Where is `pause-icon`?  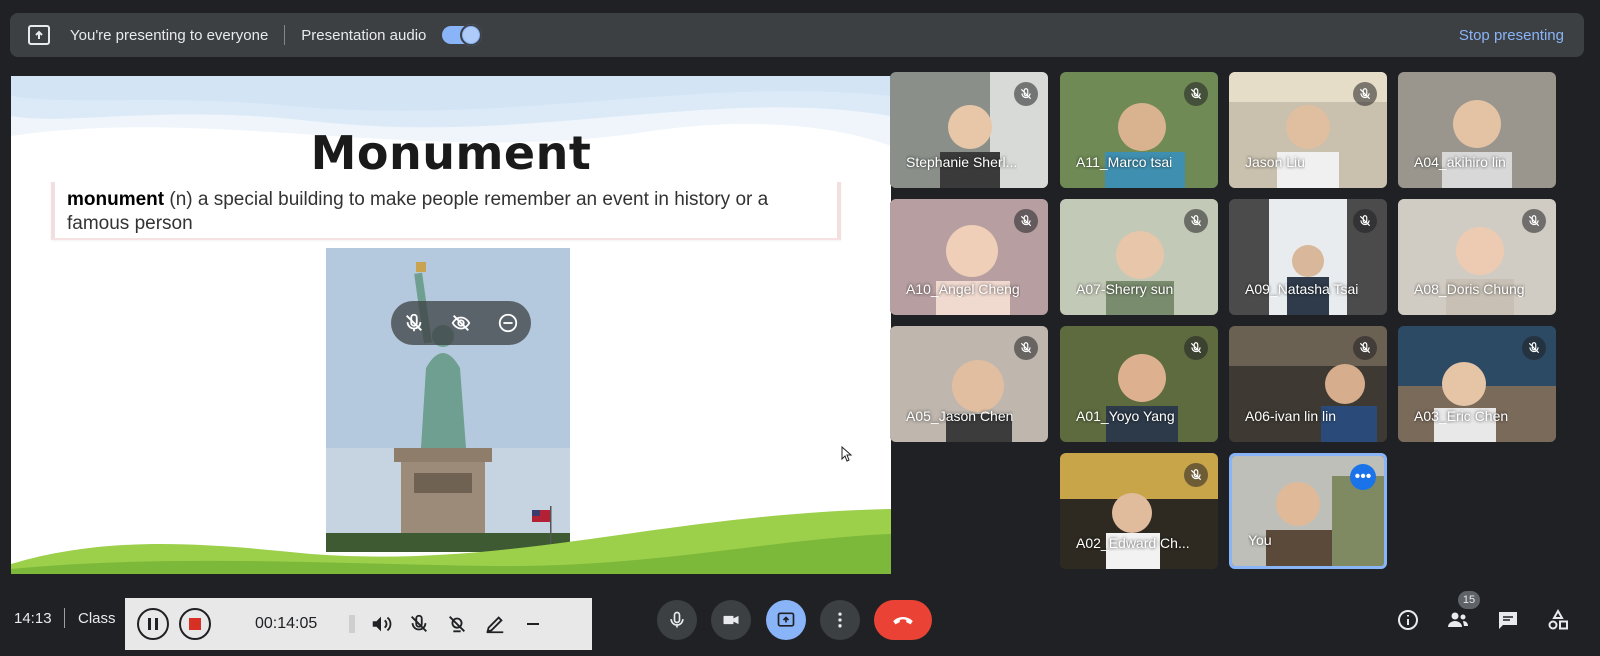 pause-icon is located at coordinates (153, 624).